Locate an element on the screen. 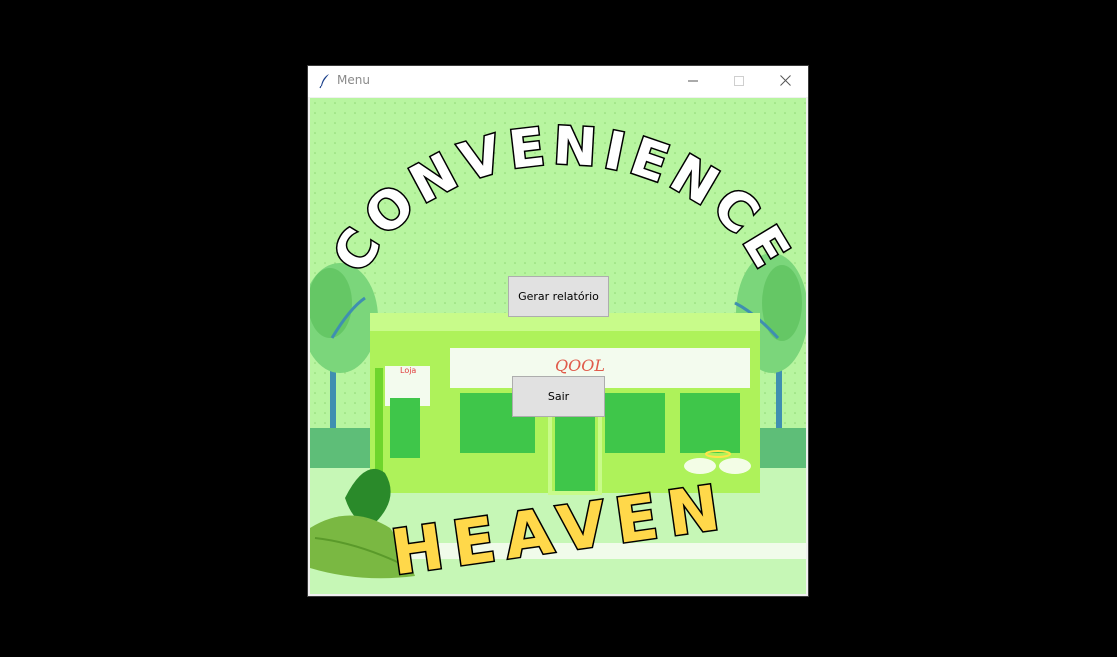  close-button is located at coordinates (785, 80).